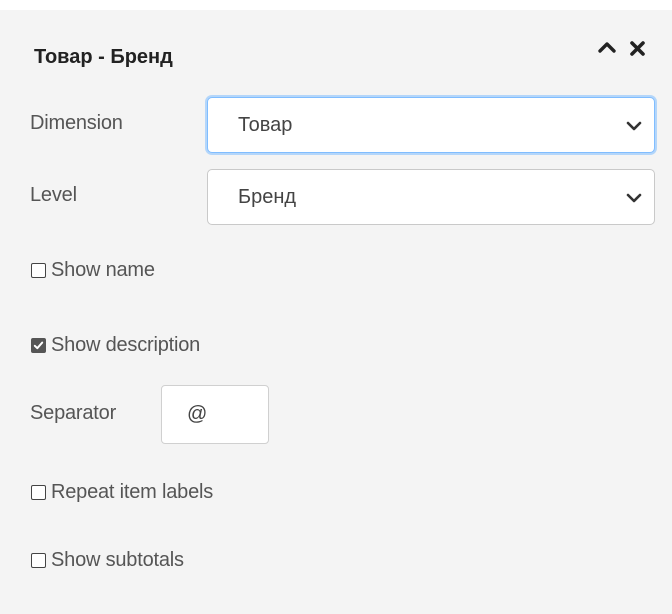 The image size is (672, 614). What do you see at coordinates (126, 345) in the screenshot?
I see `show-description-label: Show description` at bounding box center [126, 345].